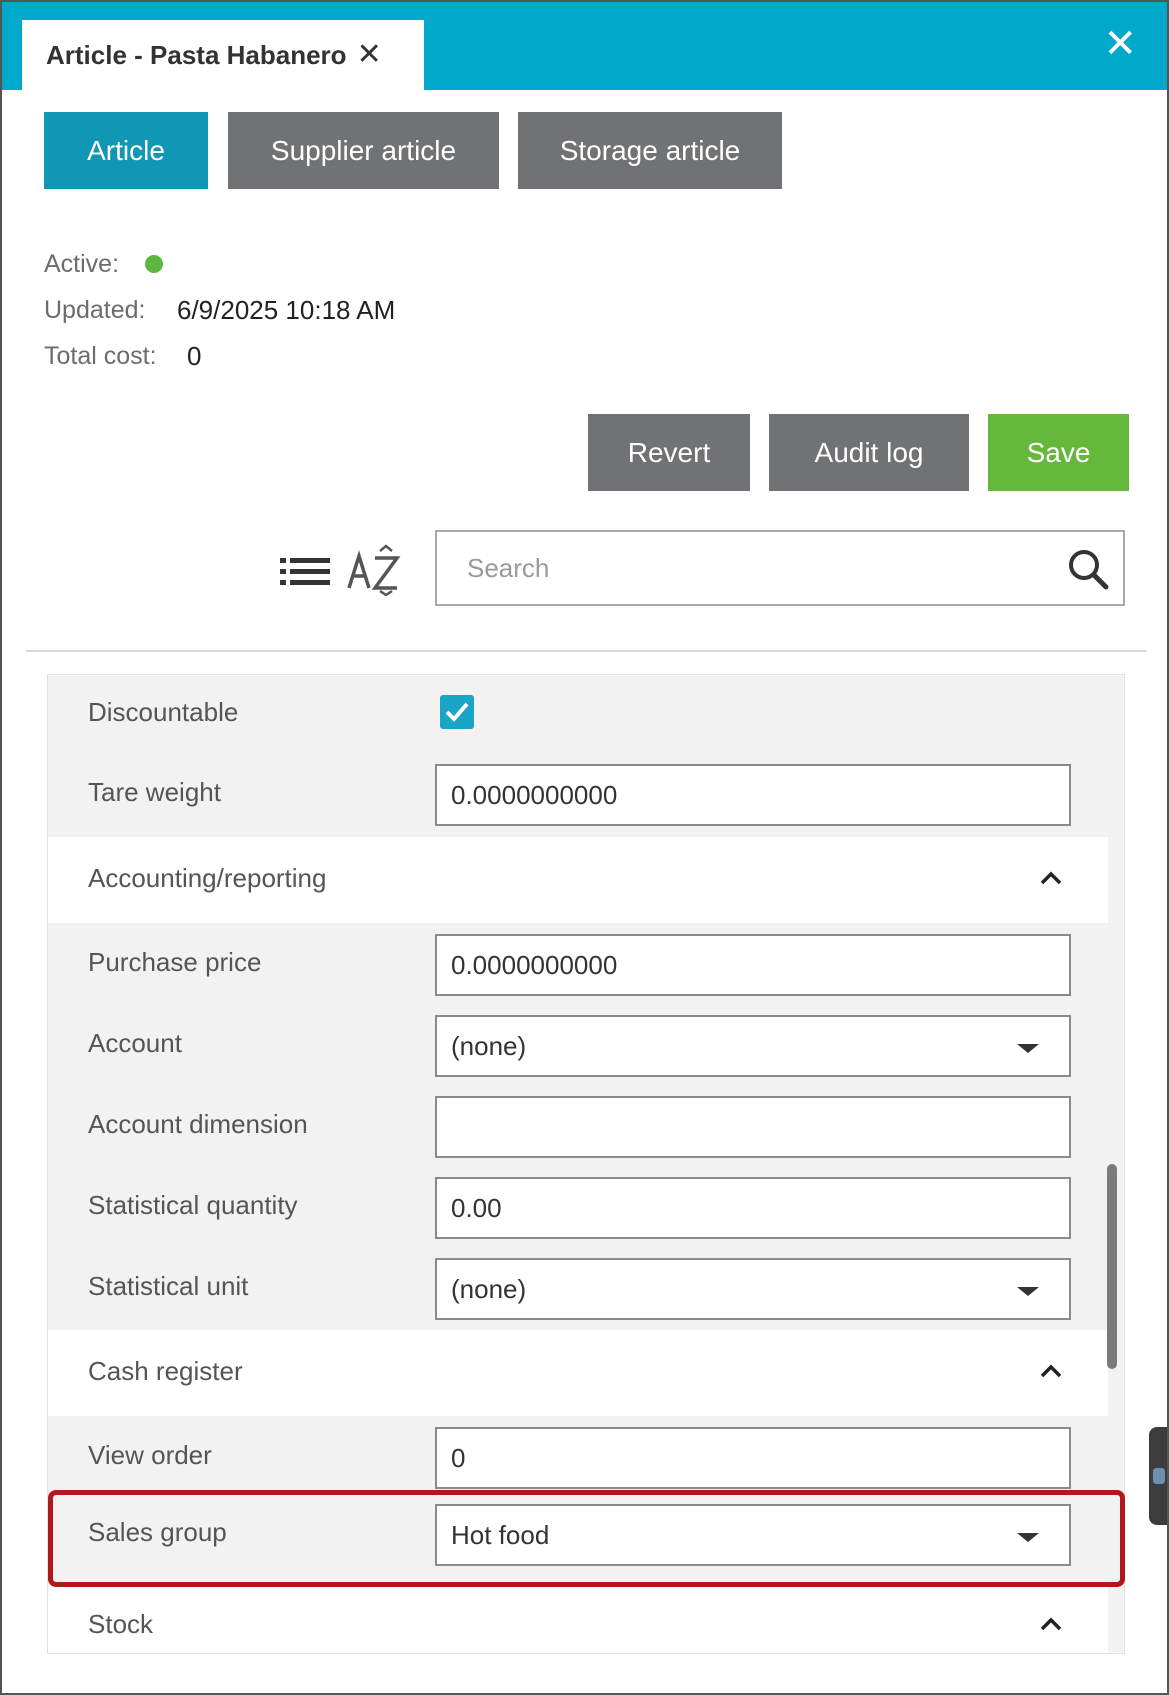  Describe the element at coordinates (534, 964) in the screenshot. I see `purchase-price-value: 0.0000000000` at that location.